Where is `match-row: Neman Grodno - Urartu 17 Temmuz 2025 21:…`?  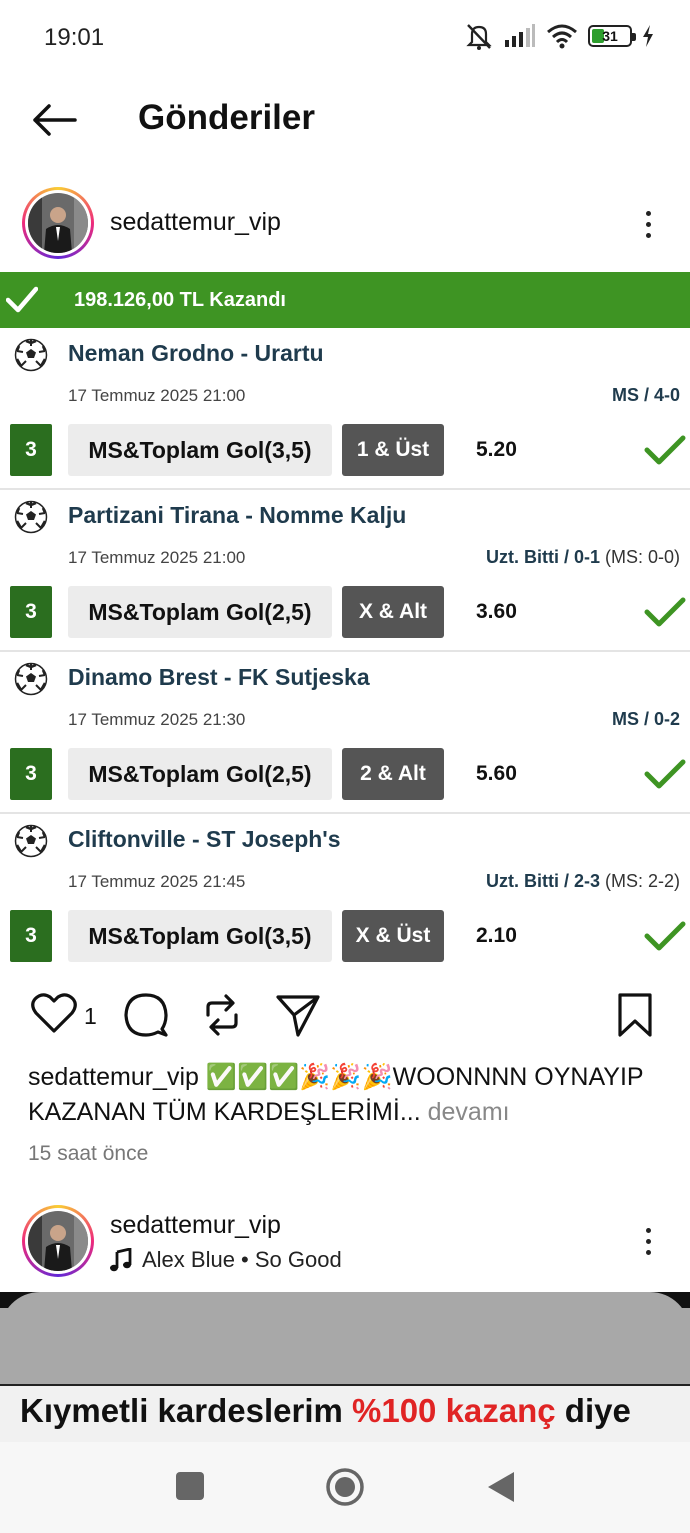
match-row: Neman Grodno - Urartu 17 Temmuz 2025 21:… is located at coordinates (345, 409).